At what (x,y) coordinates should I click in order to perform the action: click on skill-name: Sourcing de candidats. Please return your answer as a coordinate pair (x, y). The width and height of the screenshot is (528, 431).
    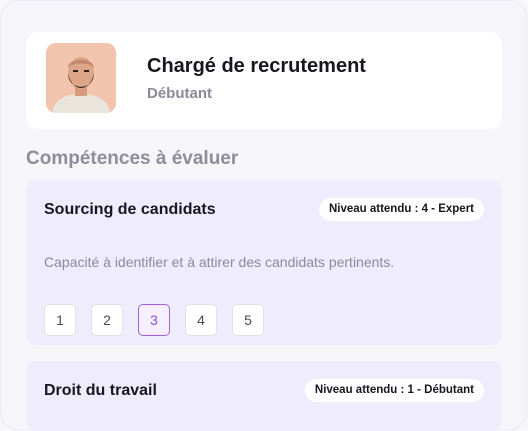
    Looking at the image, I should click on (130, 209).